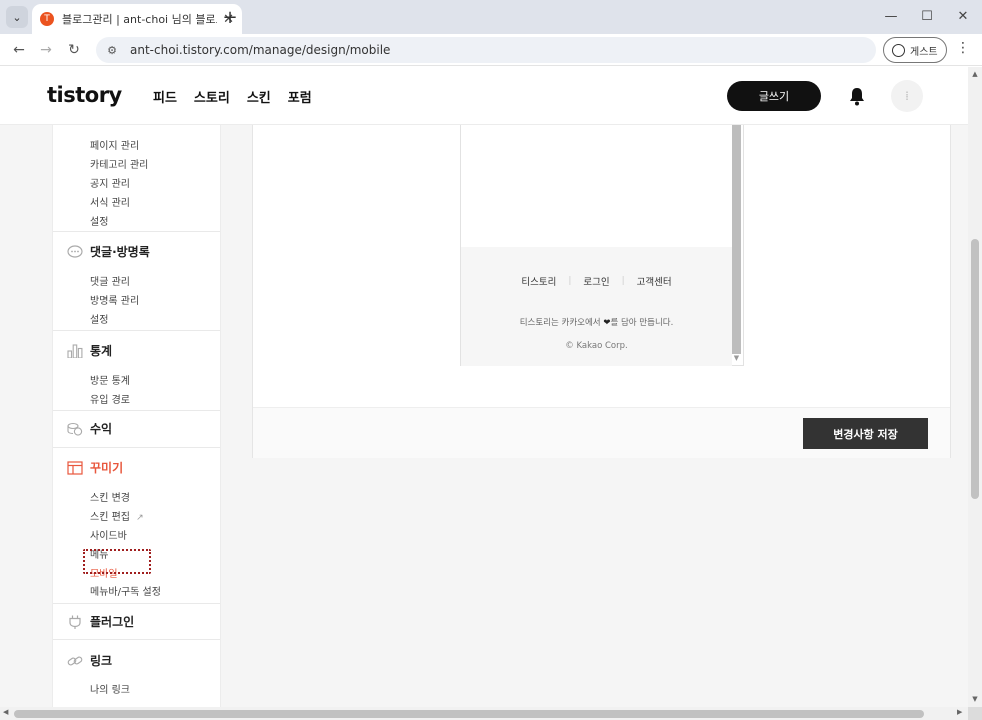 Image resolution: width=982 pixels, height=720 pixels. Describe the element at coordinates (19, 50) in the screenshot. I see `back-icon: ←` at that location.